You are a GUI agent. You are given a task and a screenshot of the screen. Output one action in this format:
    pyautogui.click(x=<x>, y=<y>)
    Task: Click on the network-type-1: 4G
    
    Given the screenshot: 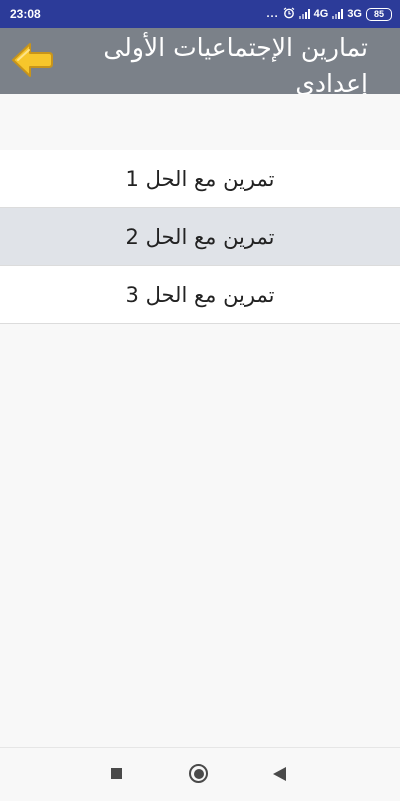 What is the action you would take?
    pyautogui.click(x=321, y=14)
    